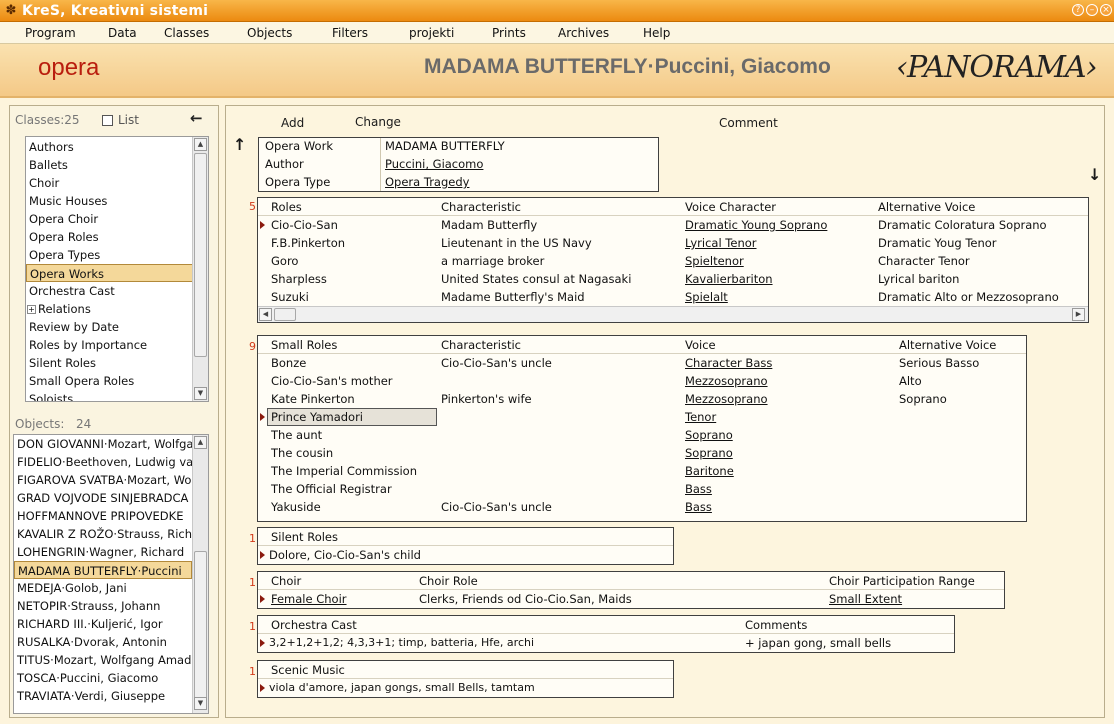 Image resolution: width=1114 pixels, height=724 pixels. What do you see at coordinates (344, 471) in the screenshot?
I see `small-role-name: The Imperial Commission` at bounding box center [344, 471].